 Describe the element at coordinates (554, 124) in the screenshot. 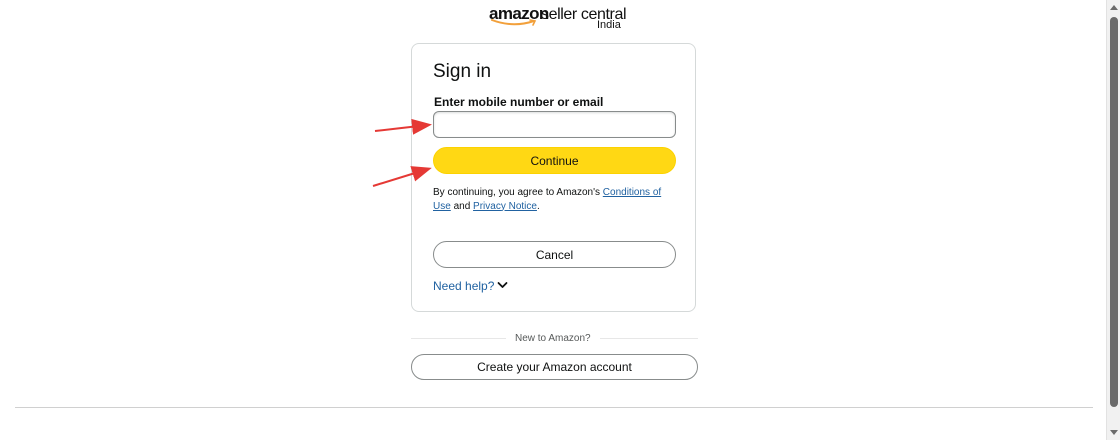

I see `email-or-mobile-input` at that location.